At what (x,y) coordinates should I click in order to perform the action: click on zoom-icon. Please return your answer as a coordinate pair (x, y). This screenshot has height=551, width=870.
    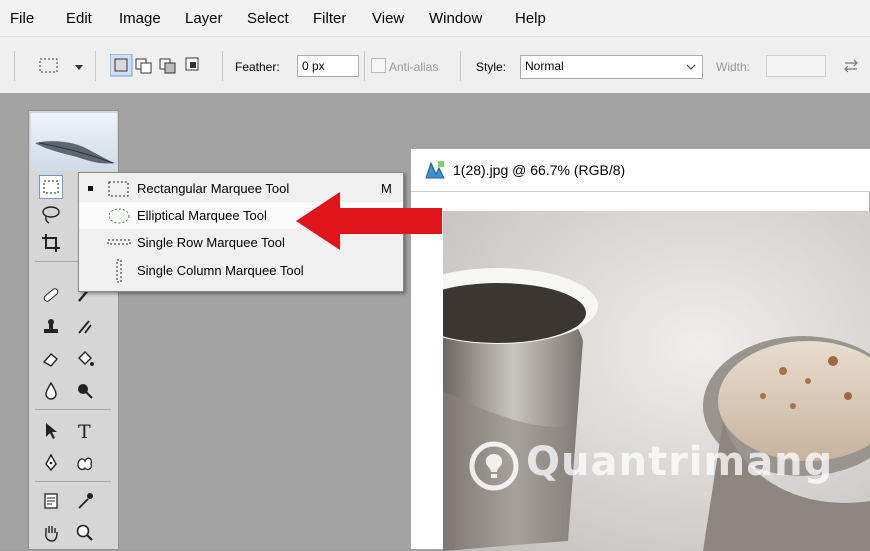
    Looking at the image, I should click on (84, 532).